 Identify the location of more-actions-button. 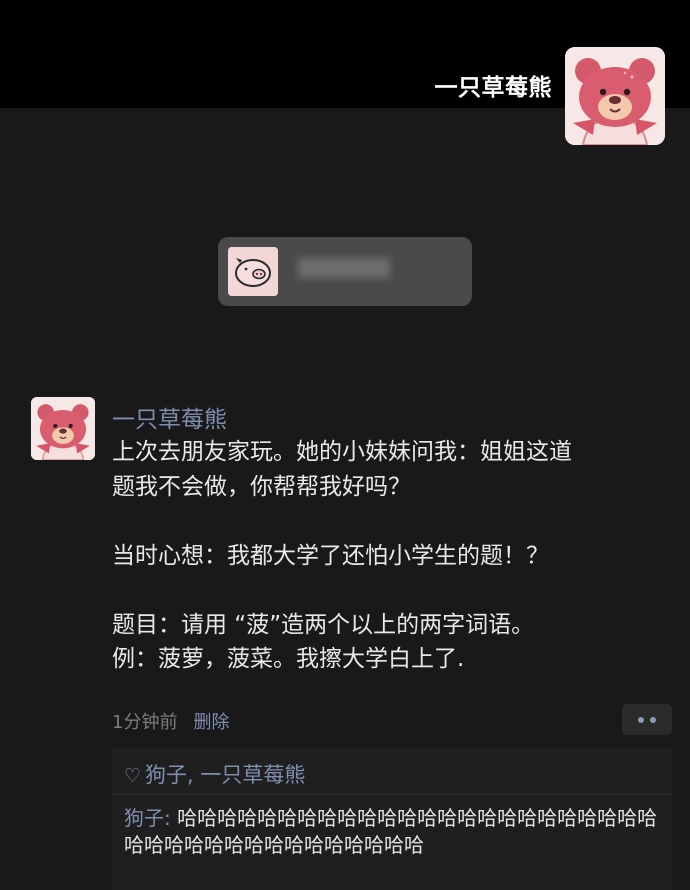
(647, 719).